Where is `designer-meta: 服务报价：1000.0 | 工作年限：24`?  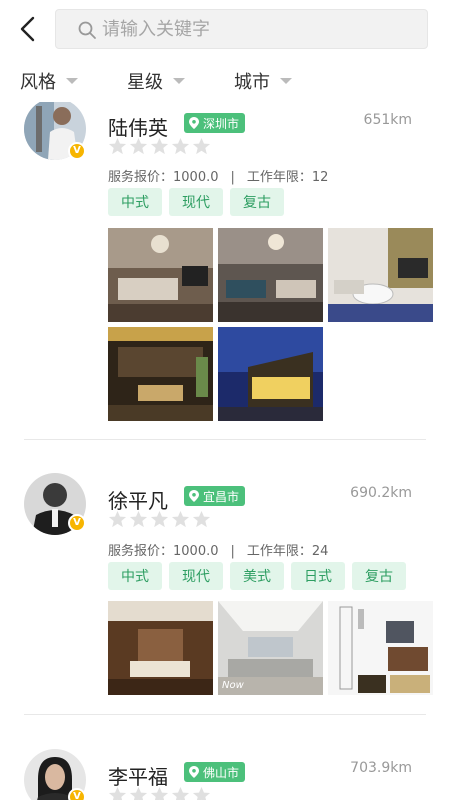 designer-meta: 服务报价：1000.0 | 工作年限：24 is located at coordinates (218, 549).